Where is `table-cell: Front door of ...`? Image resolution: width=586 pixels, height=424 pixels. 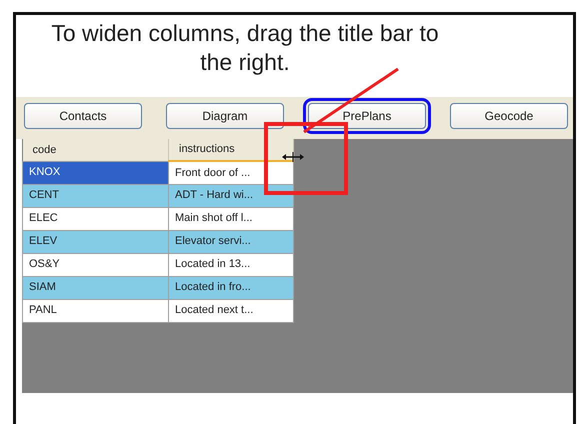
table-cell: Front door of ... is located at coordinates (231, 172).